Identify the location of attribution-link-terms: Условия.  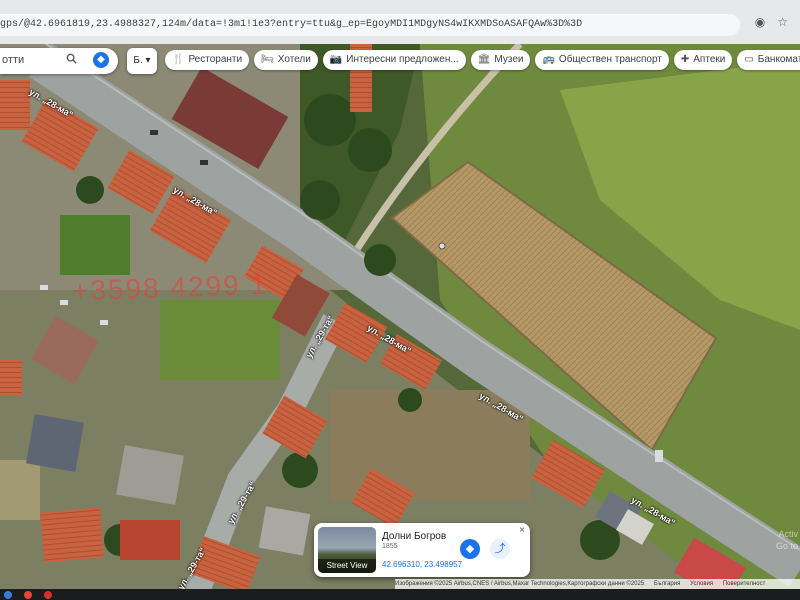
(701, 584).